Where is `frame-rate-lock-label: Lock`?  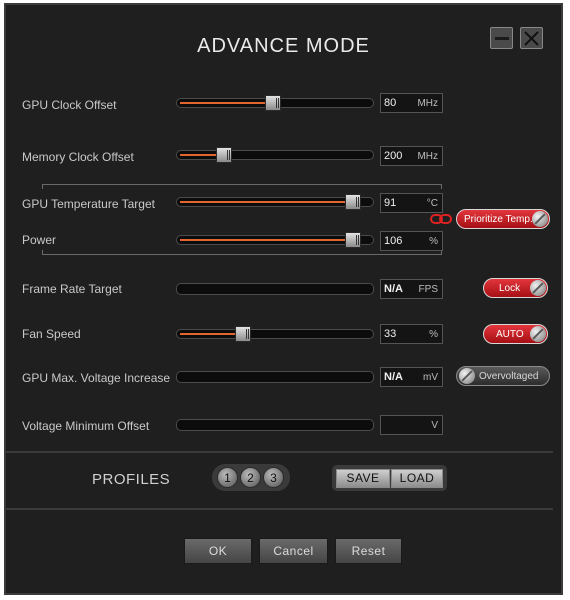
frame-rate-lock-label: Lock is located at coordinates (510, 288).